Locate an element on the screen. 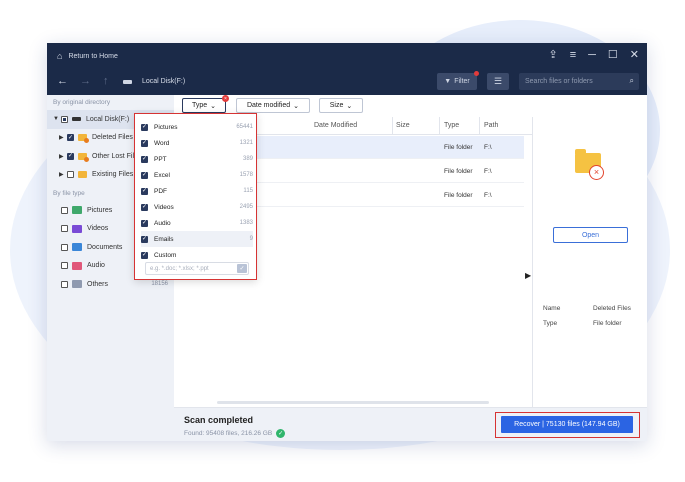 This screenshot has width=685, height=482. date-modified-filter-chip: Date modified ⌄ is located at coordinates (273, 105).